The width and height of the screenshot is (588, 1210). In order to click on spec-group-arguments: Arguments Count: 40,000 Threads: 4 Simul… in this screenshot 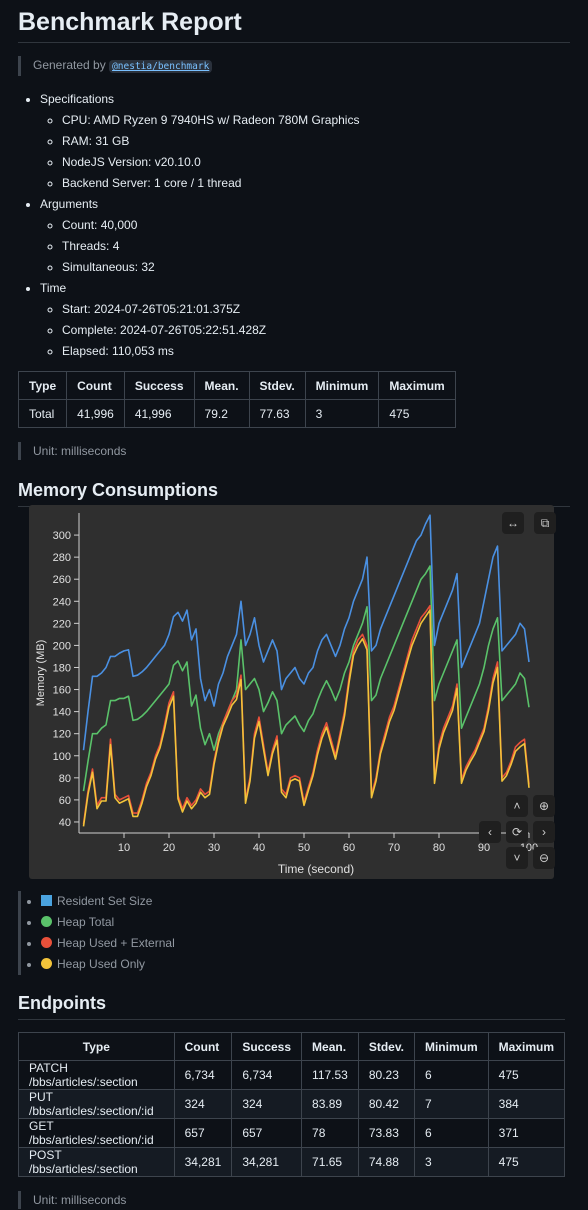, I will do `click(305, 236)`.